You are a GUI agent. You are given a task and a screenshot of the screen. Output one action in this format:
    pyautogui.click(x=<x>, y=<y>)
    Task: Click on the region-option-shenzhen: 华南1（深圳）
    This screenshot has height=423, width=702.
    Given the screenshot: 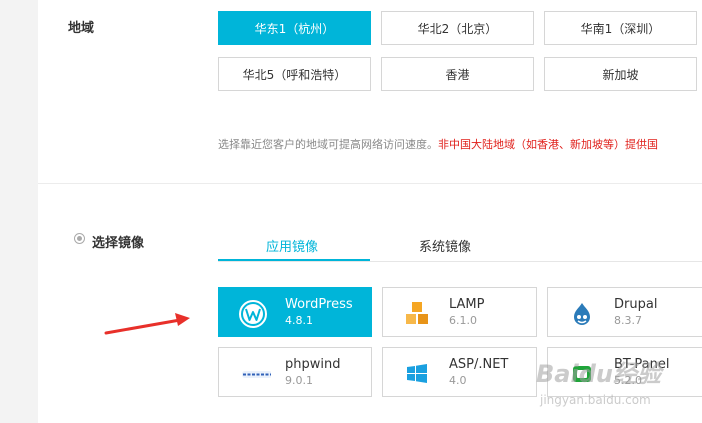 What is the action you would take?
    pyautogui.click(x=620, y=28)
    